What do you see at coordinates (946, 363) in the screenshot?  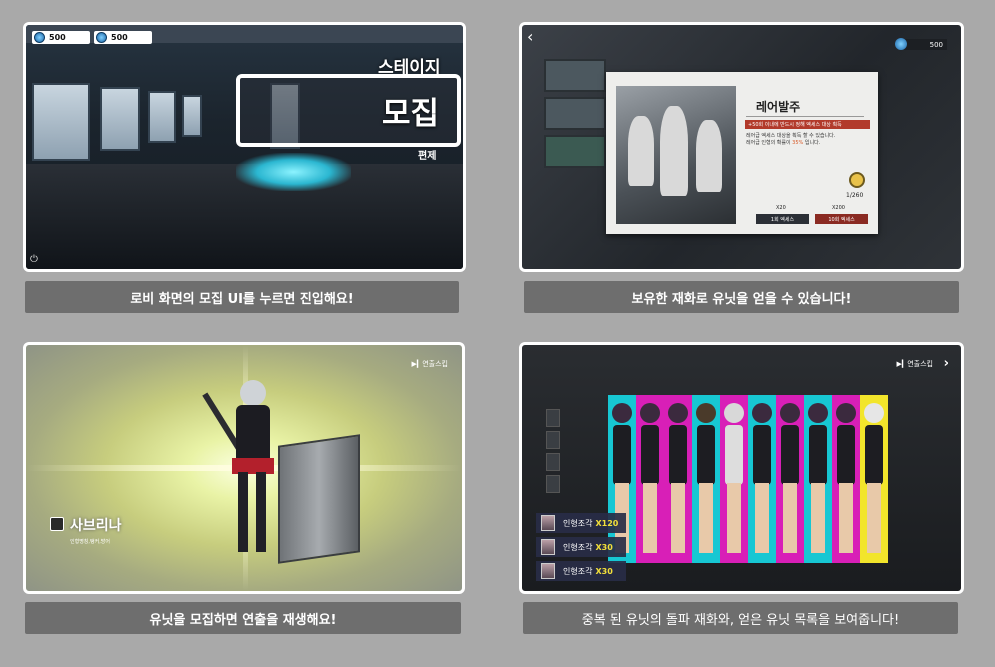 I see `next-arrow-icon: ›` at bounding box center [946, 363].